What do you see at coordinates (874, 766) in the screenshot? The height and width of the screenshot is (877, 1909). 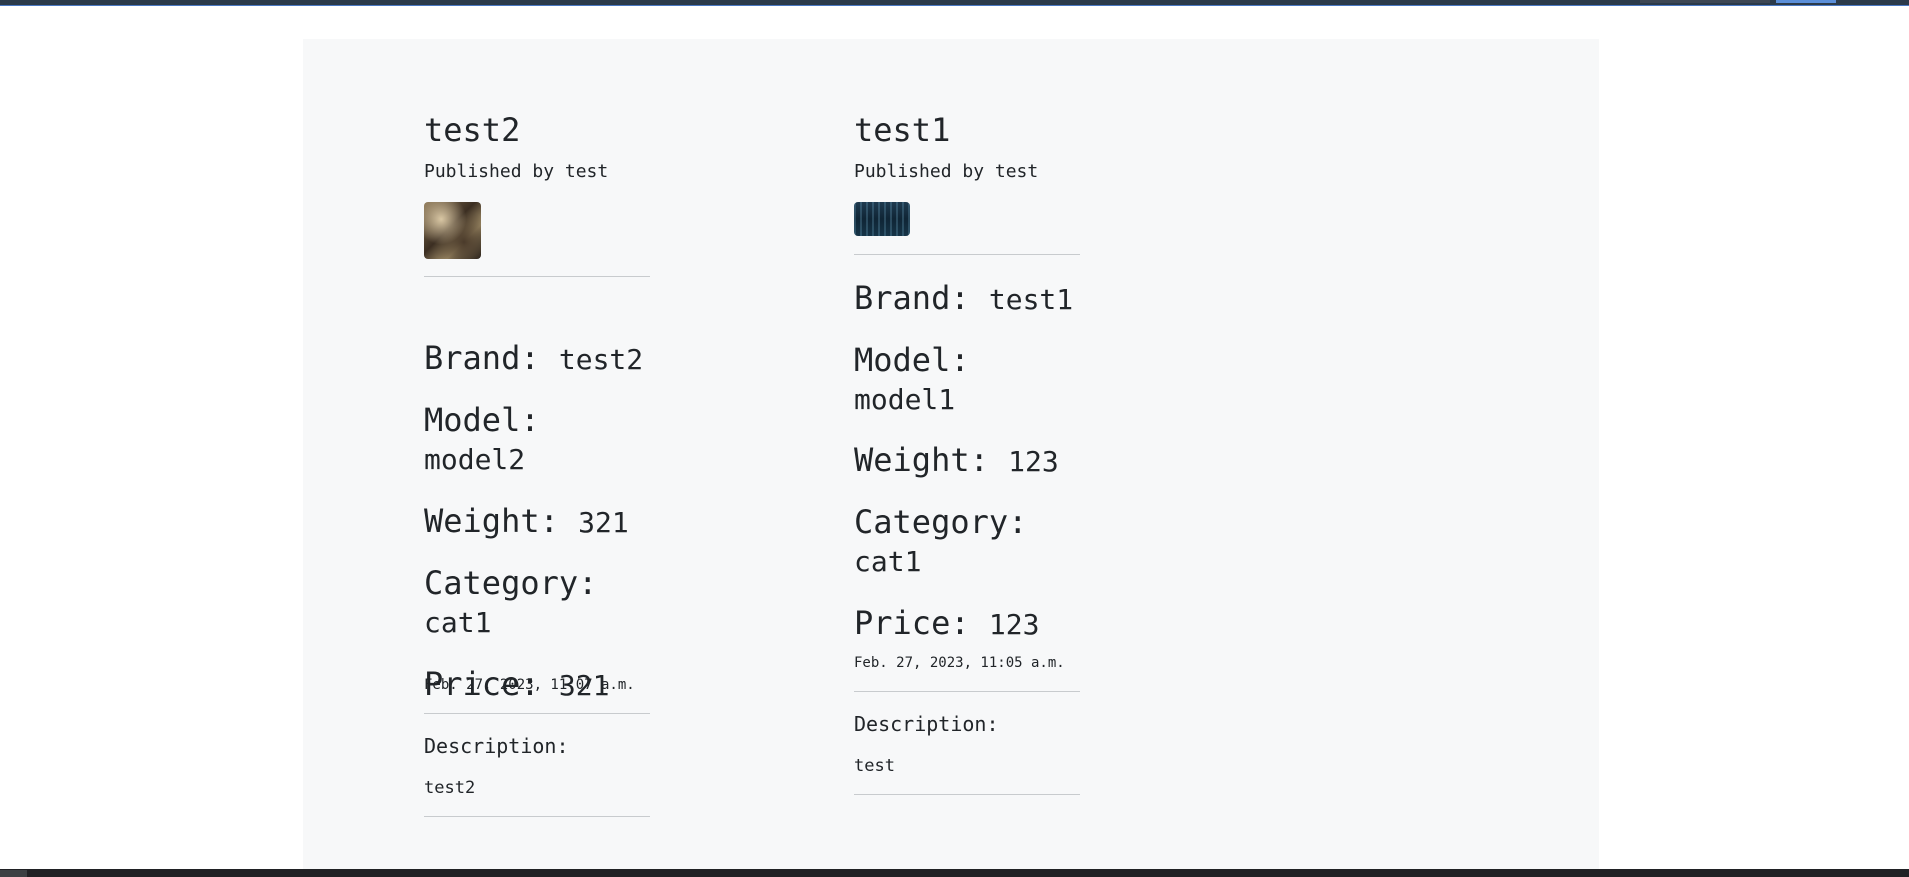 I see `description-text: test` at bounding box center [874, 766].